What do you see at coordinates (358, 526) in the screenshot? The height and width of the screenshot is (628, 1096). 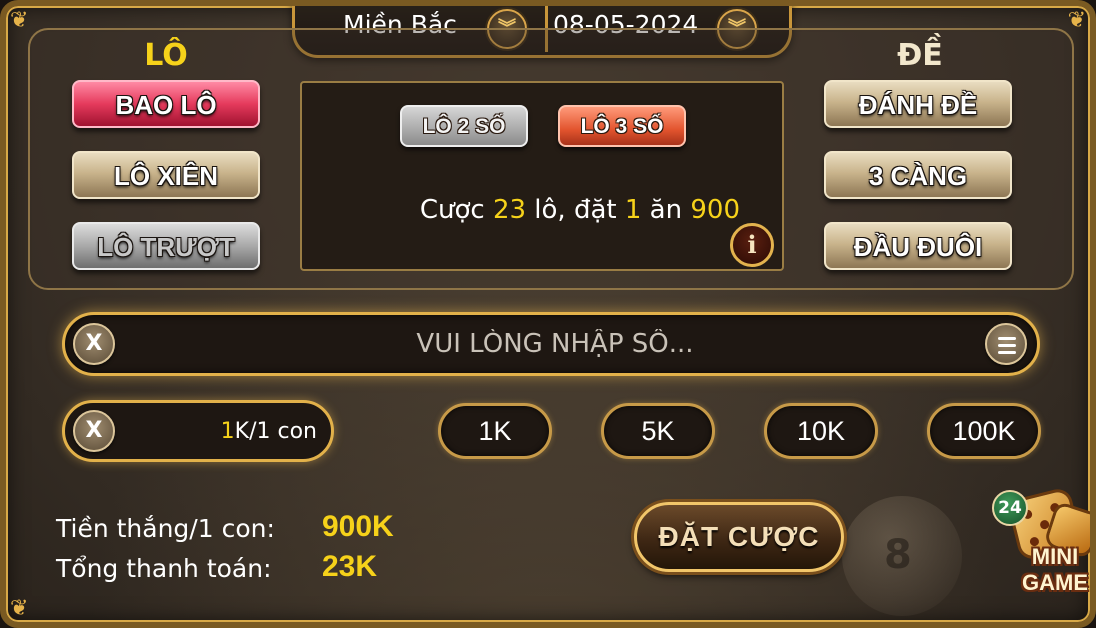 I see `win-value: 900K` at bounding box center [358, 526].